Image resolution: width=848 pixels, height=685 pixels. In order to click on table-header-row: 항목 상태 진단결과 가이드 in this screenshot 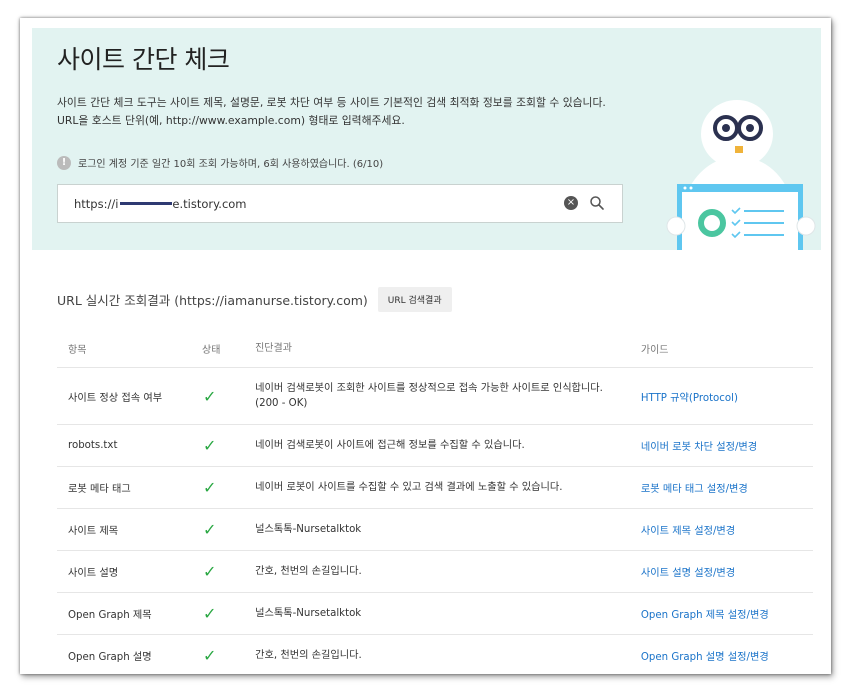, I will do `click(435, 348)`.